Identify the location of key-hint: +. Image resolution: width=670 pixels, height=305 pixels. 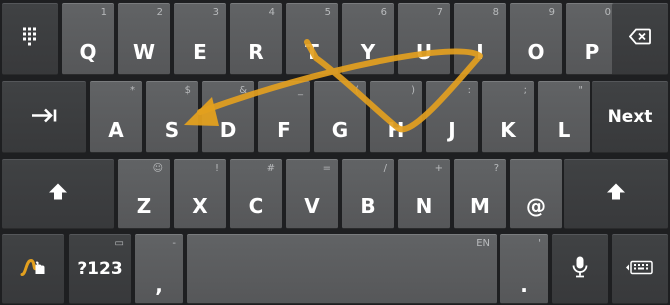
(438, 168).